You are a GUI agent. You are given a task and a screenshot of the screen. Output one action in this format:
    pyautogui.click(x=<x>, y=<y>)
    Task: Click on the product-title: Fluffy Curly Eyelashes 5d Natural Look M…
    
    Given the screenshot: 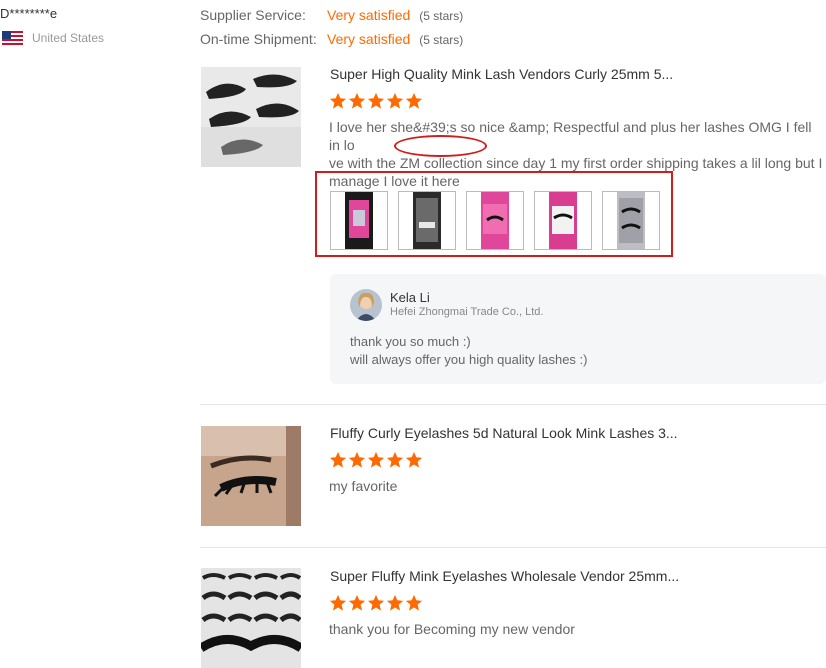 What is the action you would take?
    pyautogui.click(x=520, y=433)
    